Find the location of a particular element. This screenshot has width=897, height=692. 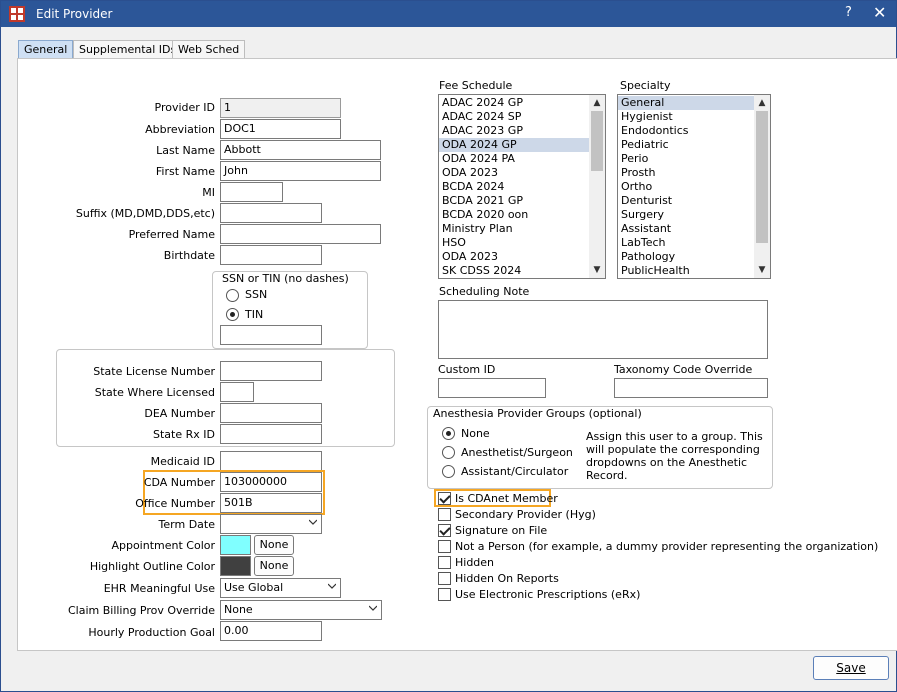

save-button: Save is located at coordinates (851, 668).